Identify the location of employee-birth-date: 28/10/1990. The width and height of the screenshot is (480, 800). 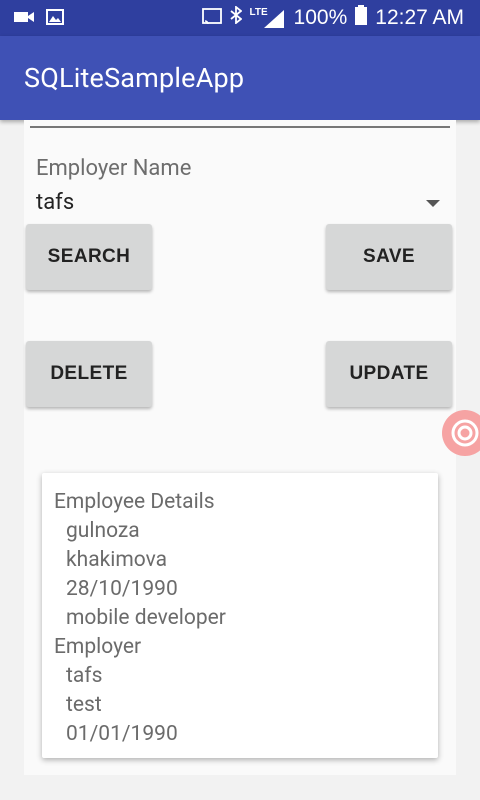
(122, 589).